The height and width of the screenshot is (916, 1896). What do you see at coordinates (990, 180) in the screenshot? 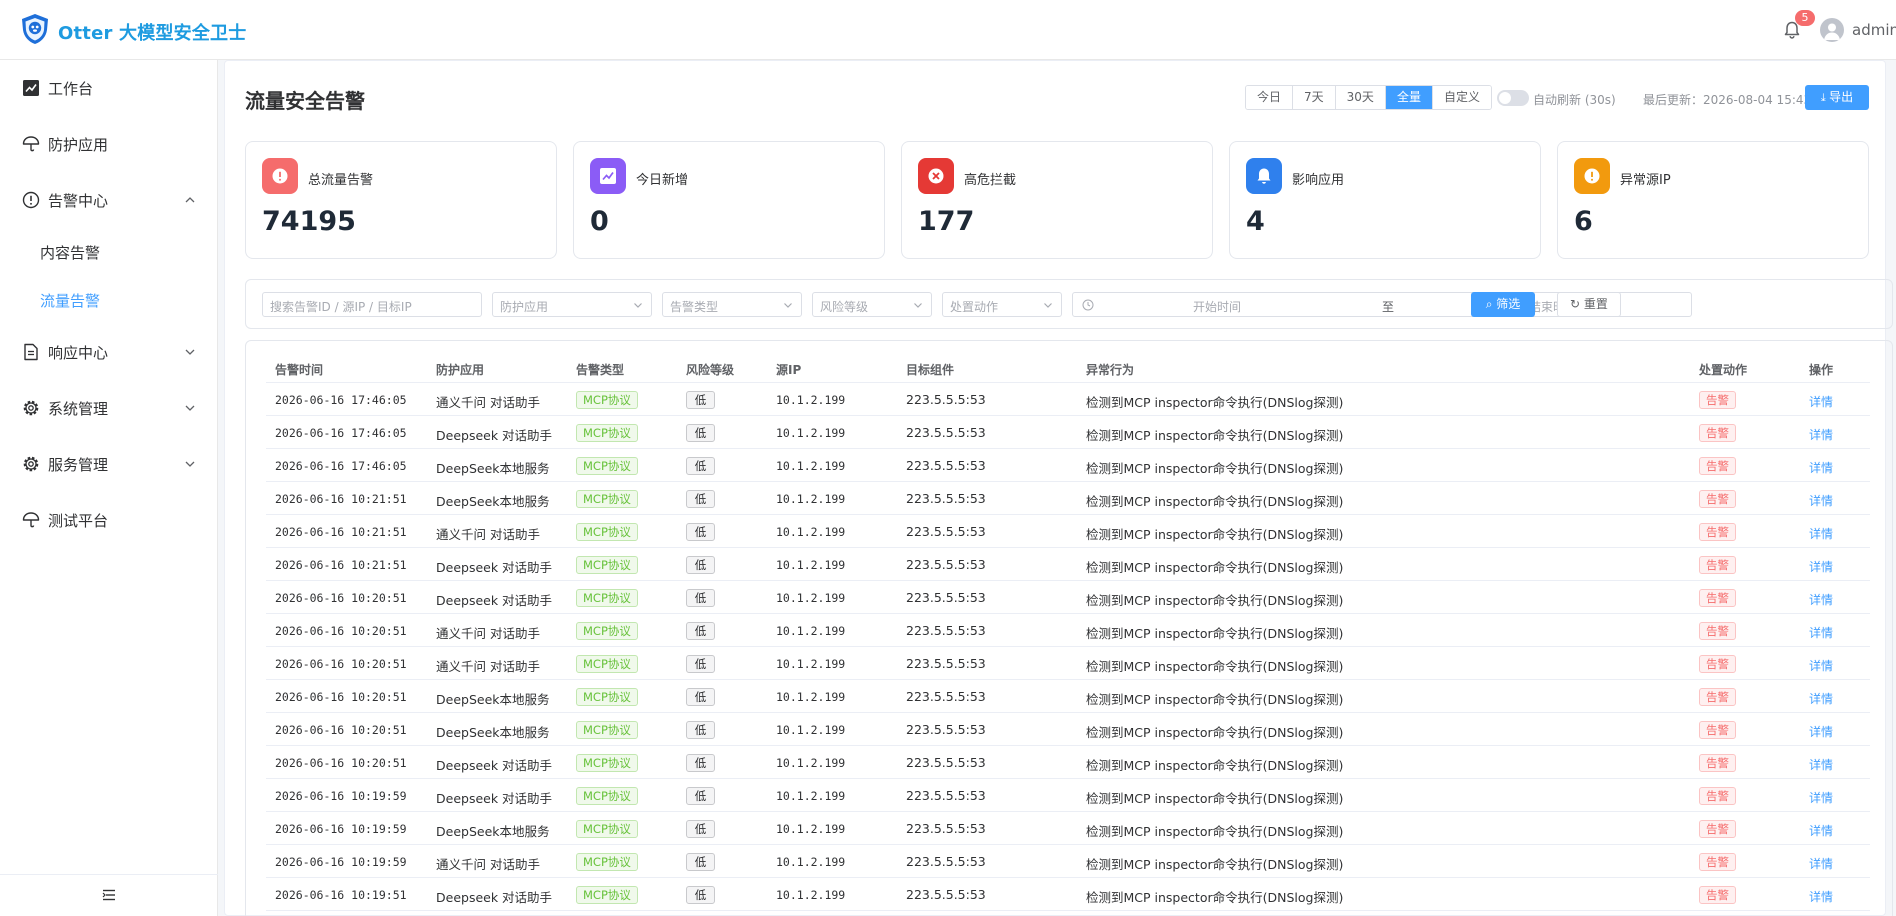
I see `stat-label: 高危拦截` at bounding box center [990, 180].